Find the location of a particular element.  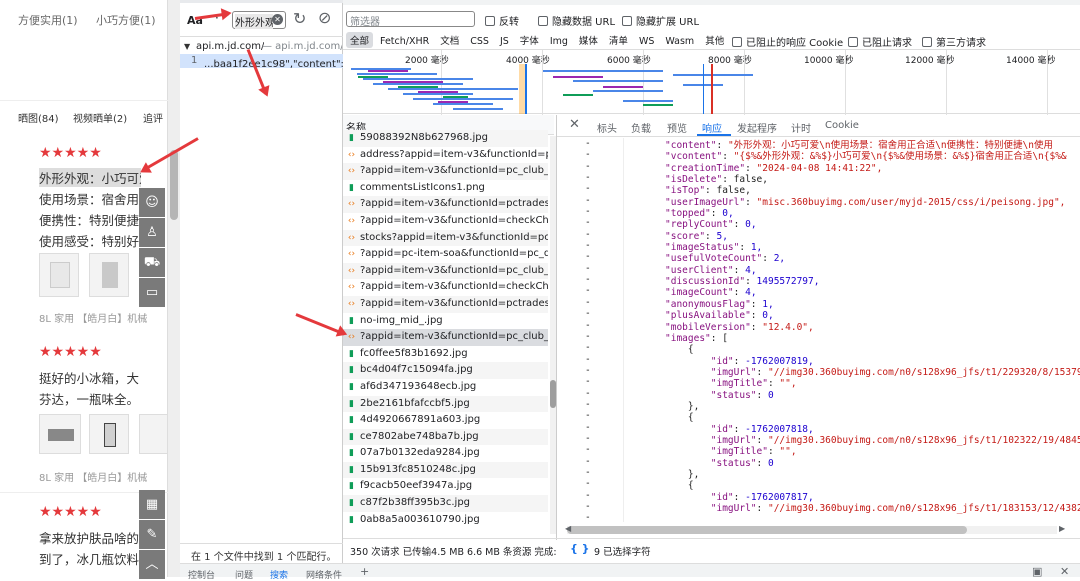

search-input: 外形外观 ✕ is located at coordinates (259, 20).